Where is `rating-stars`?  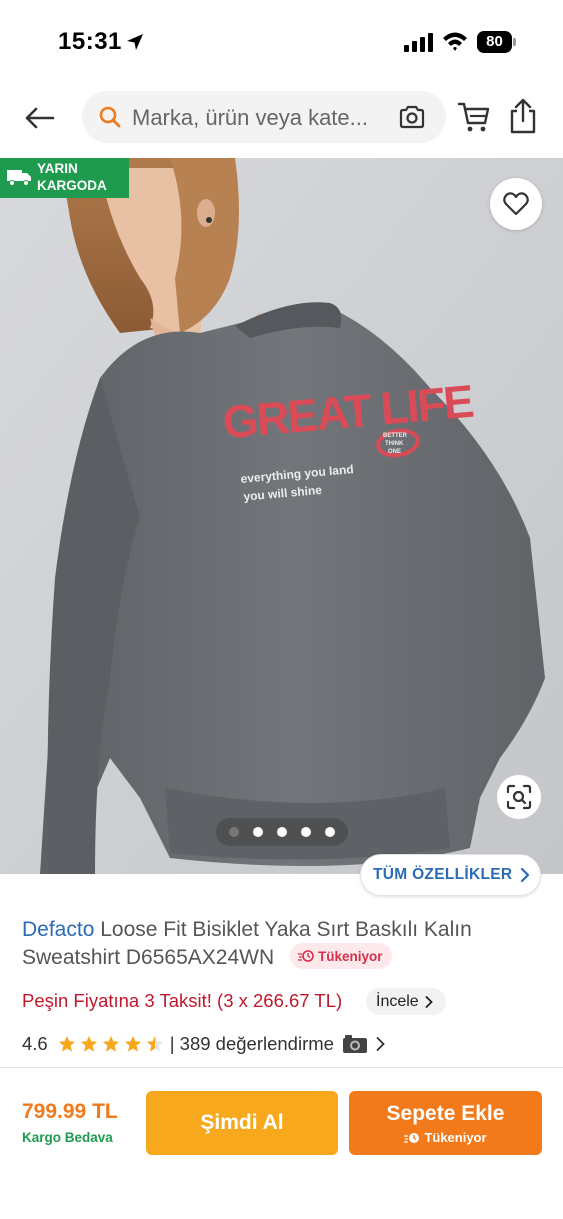 rating-stars is located at coordinates (111, 1044).